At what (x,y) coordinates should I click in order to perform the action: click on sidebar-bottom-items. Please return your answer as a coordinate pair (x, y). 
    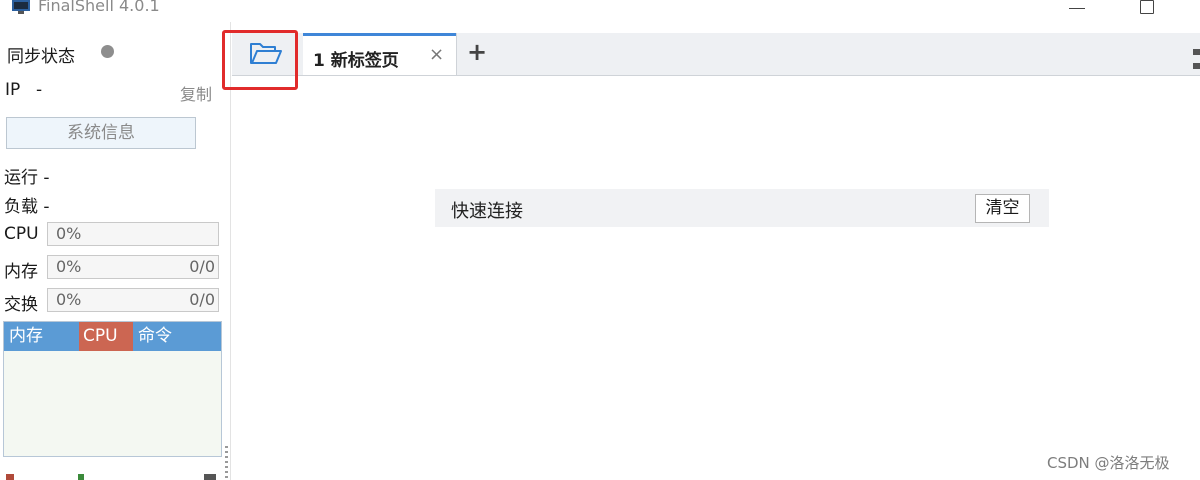
    Looking at the image, I should click on (114, 477).